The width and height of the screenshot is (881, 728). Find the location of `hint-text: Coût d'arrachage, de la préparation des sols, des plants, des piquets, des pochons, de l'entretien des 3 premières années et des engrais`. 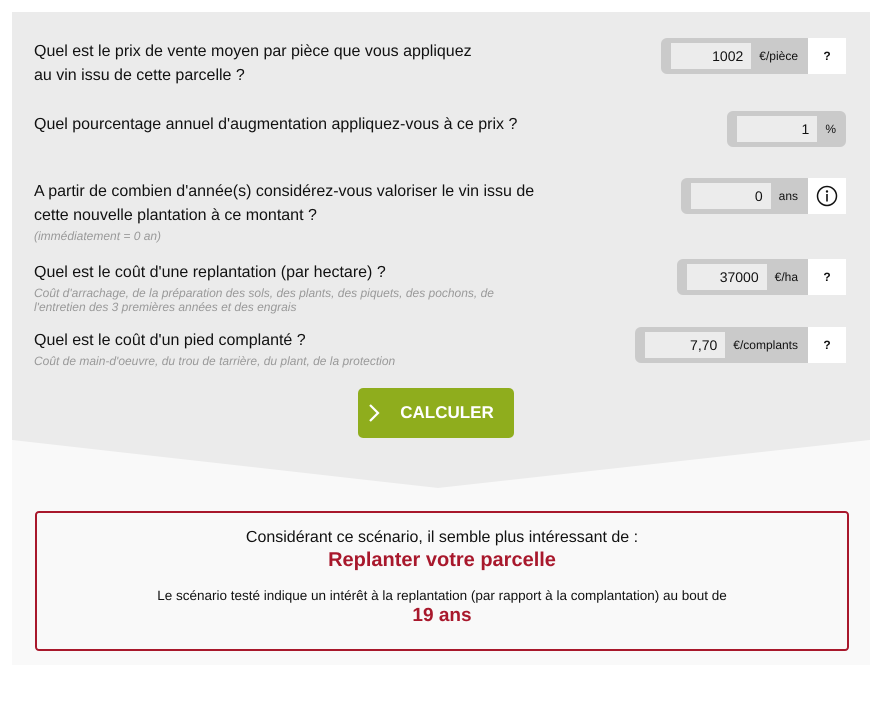

hint-text: Coût d'arrachage, de la préparation des sols, des plants, des piquets, des pochons, de l'entretien des 3 premières années et des engrais is located at coordinates (264, 300).